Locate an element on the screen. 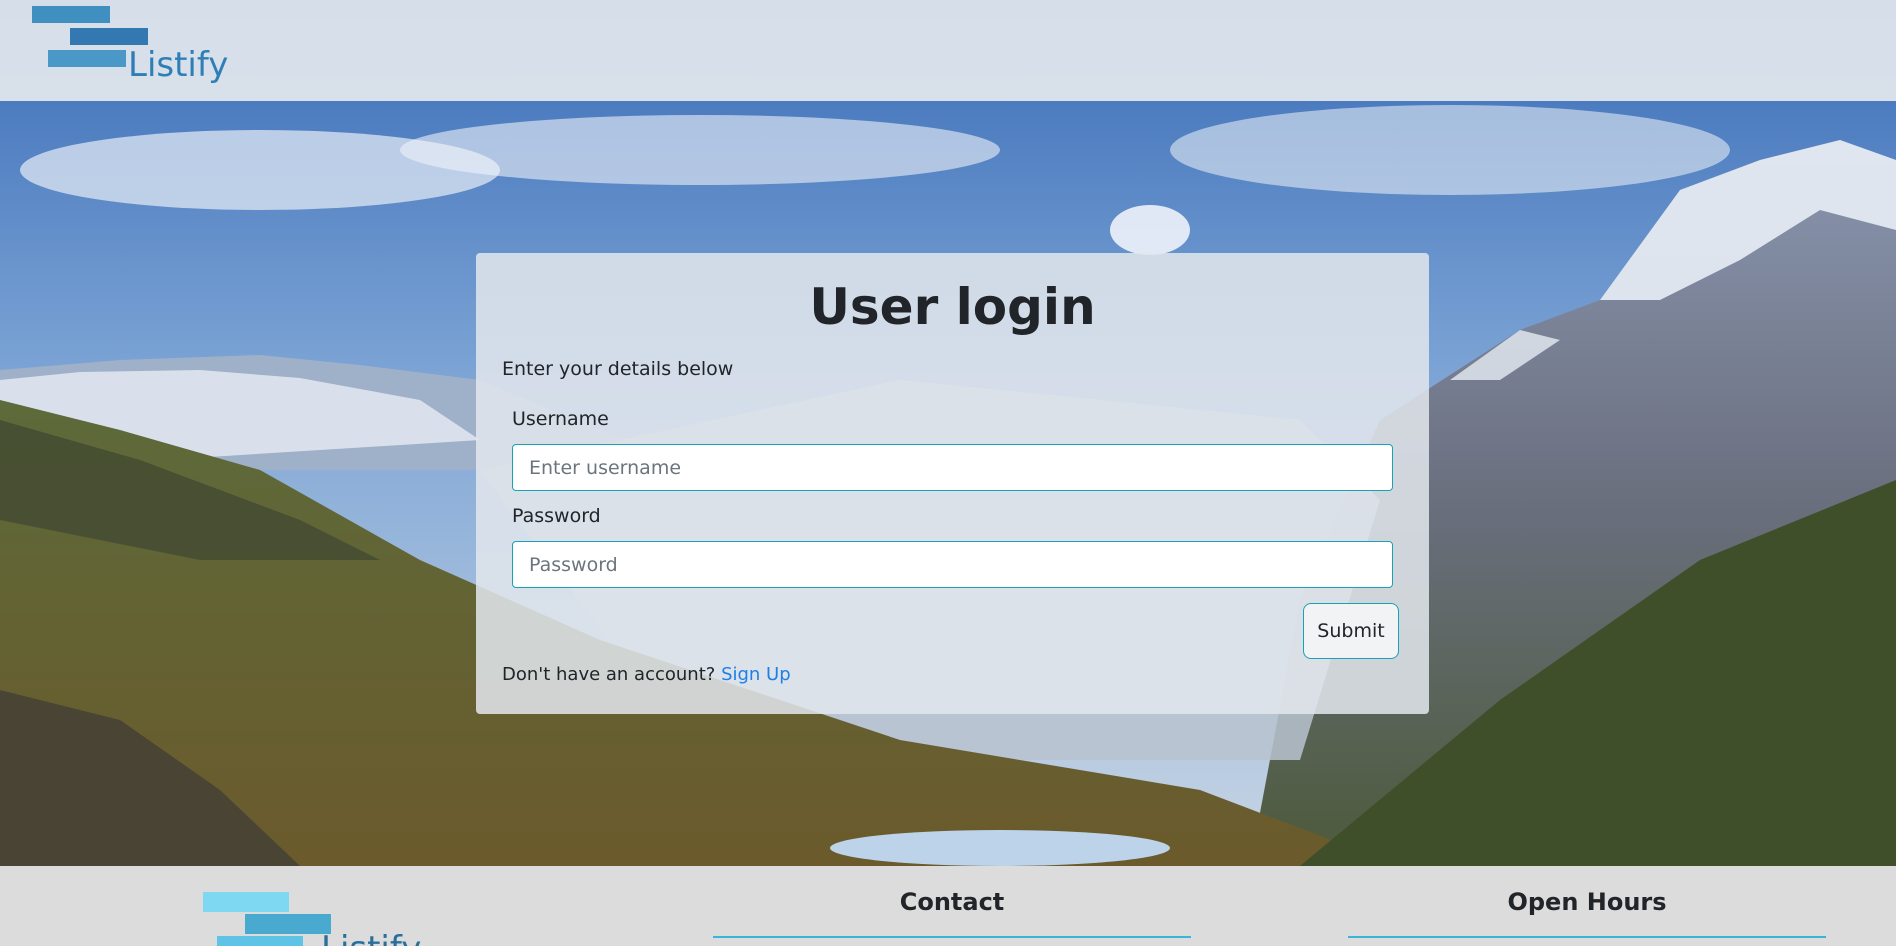 The image size is (1896, 946). site-footer: Listify Contact Open Hours is located at coordinates (948, 906).